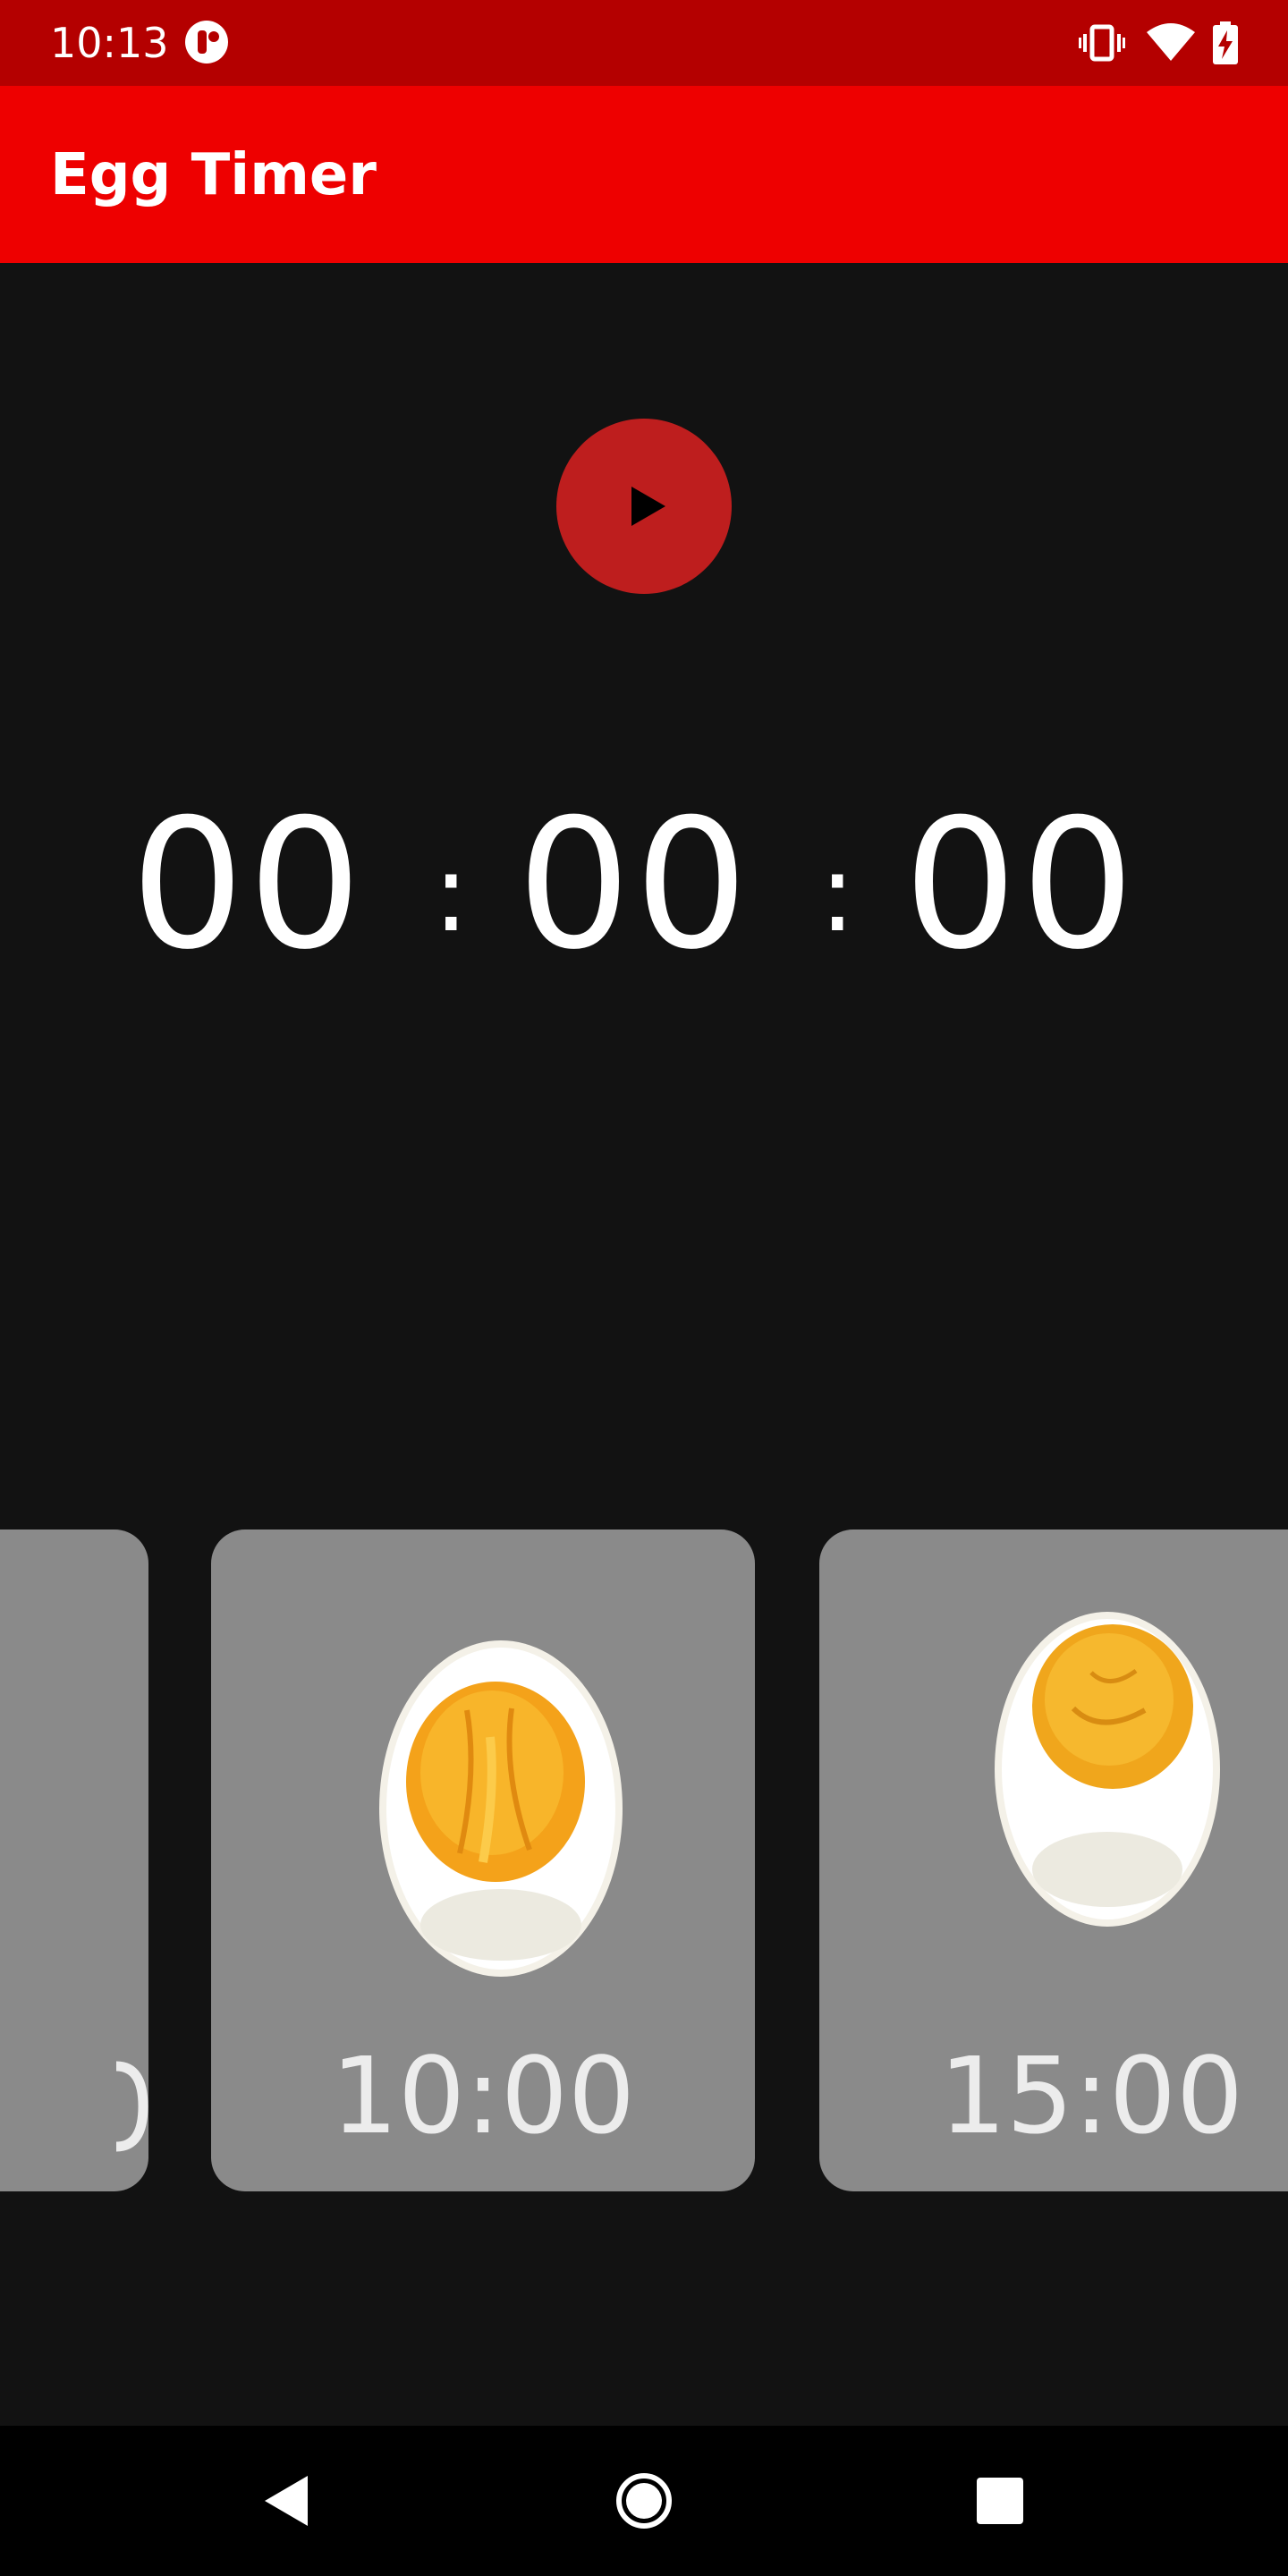  What do you see at coordinates (132, 2106) in the screenshot?
I see `egg-card-time-fragment` at bounding box center [132, 2106].